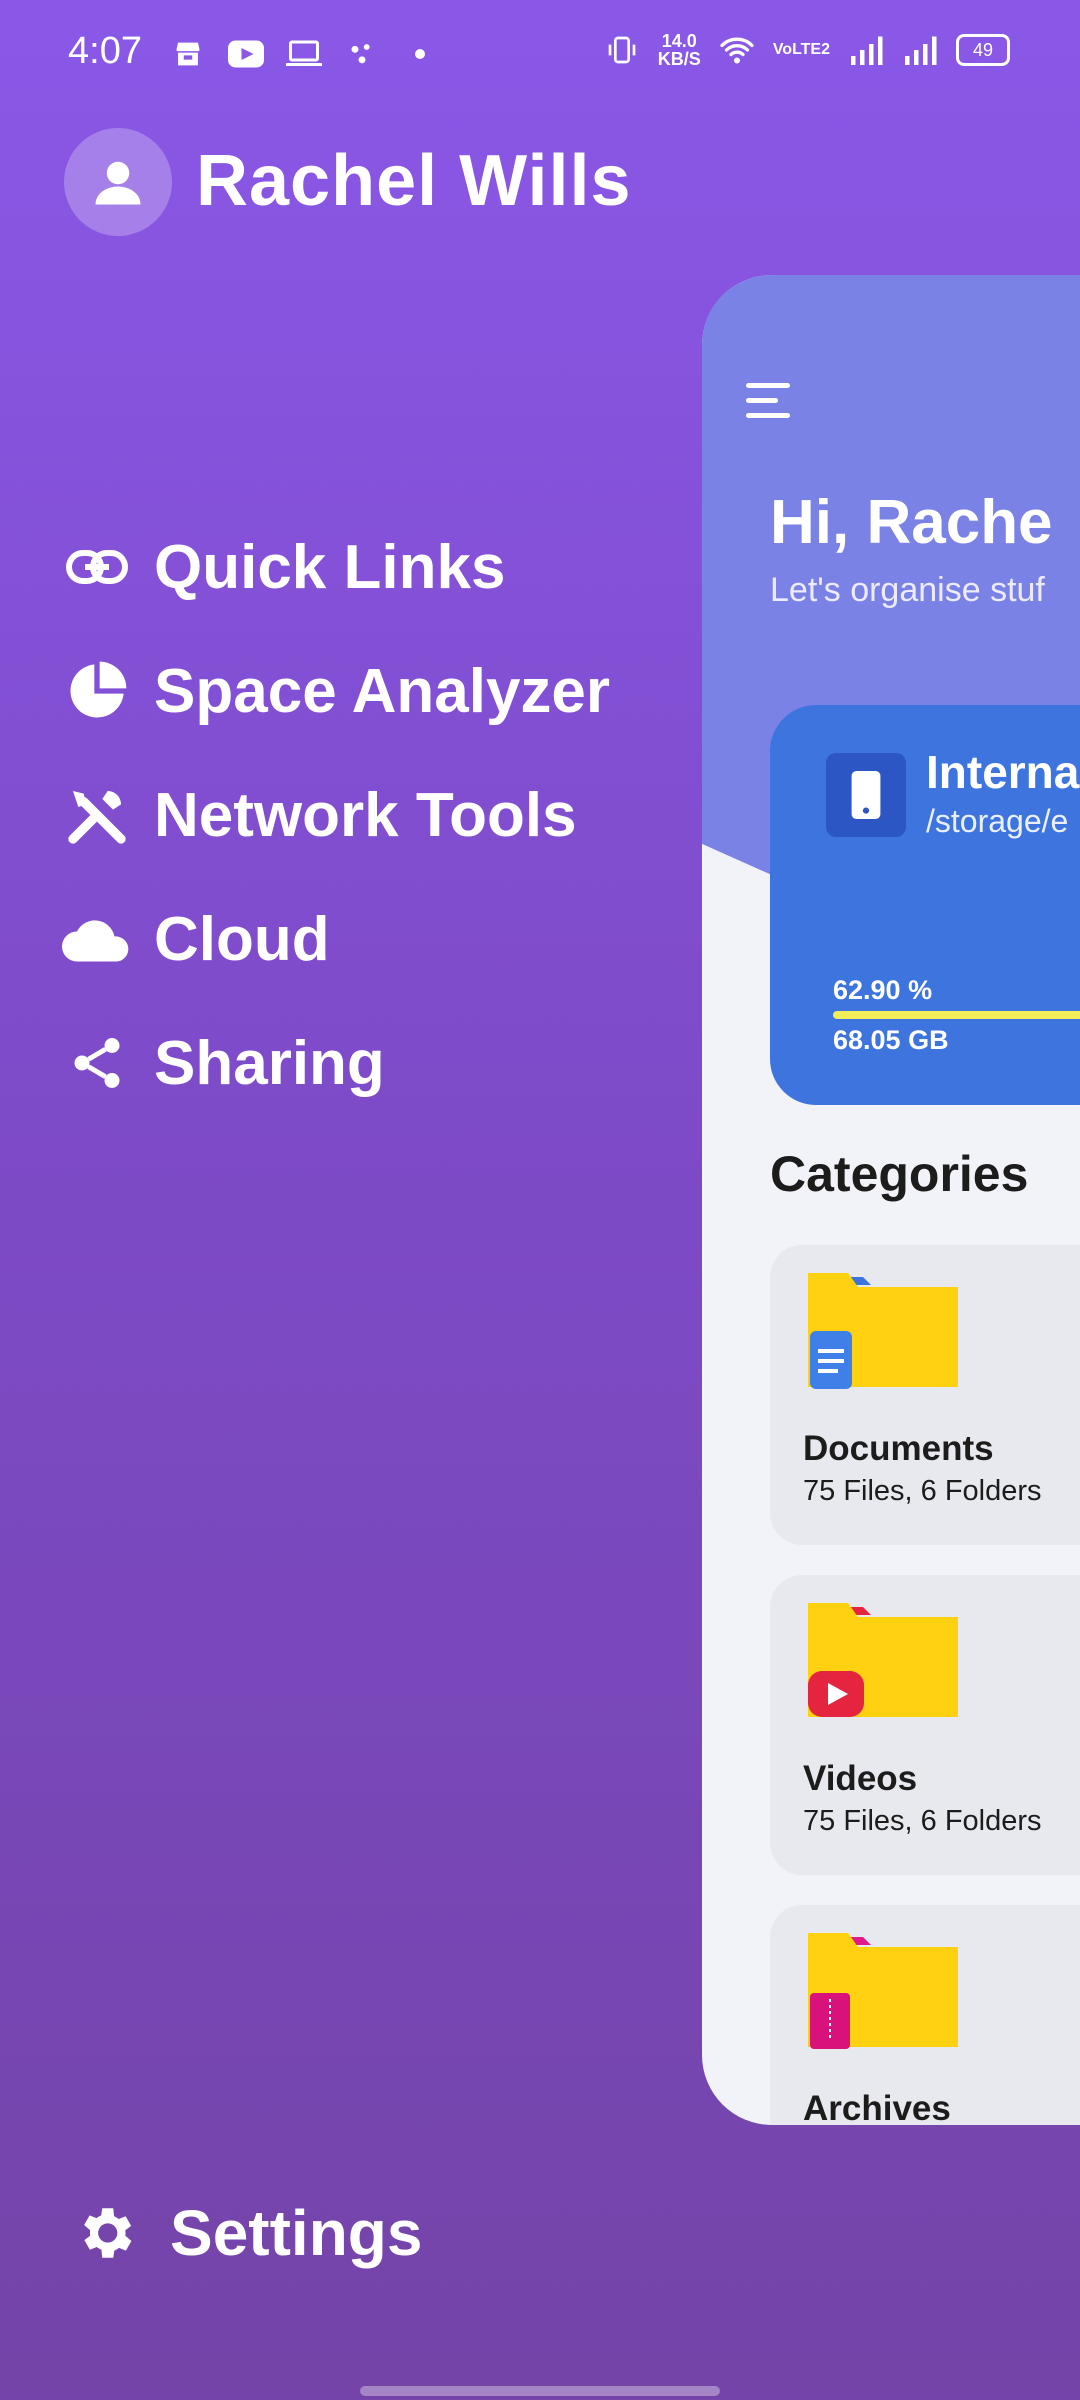  I want to click on status-right: 14.0 KB/S VoLTE2 49, so click(807, 50).